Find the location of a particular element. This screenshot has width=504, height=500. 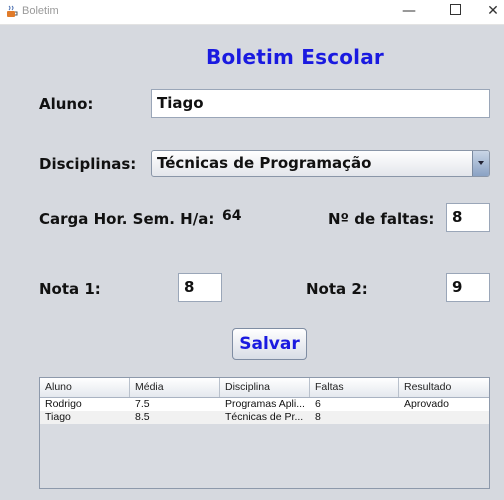

table-row: Rodrigo 7.5 Programas Apli... 6 Aprovado is located at coordinates (264, 404).